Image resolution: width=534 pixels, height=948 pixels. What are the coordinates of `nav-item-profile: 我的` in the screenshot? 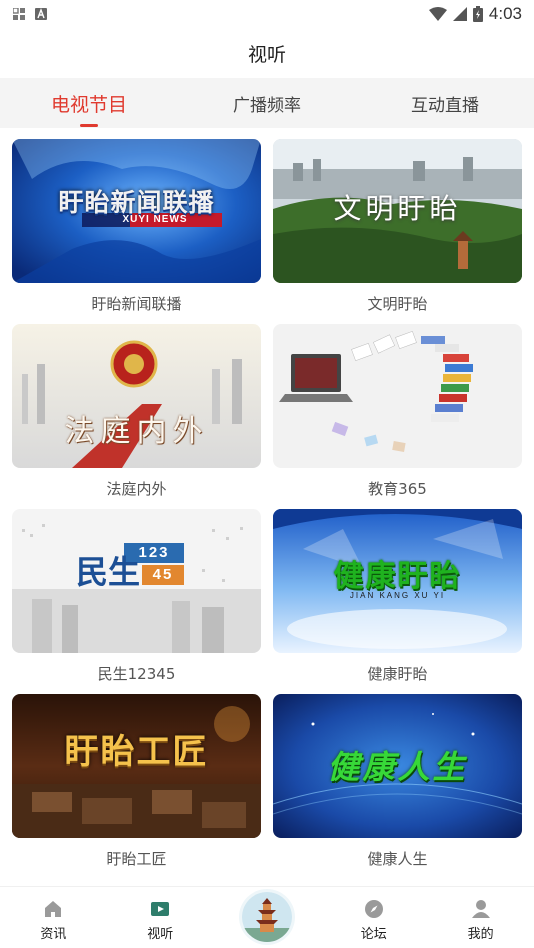 It's located at (480, 923).